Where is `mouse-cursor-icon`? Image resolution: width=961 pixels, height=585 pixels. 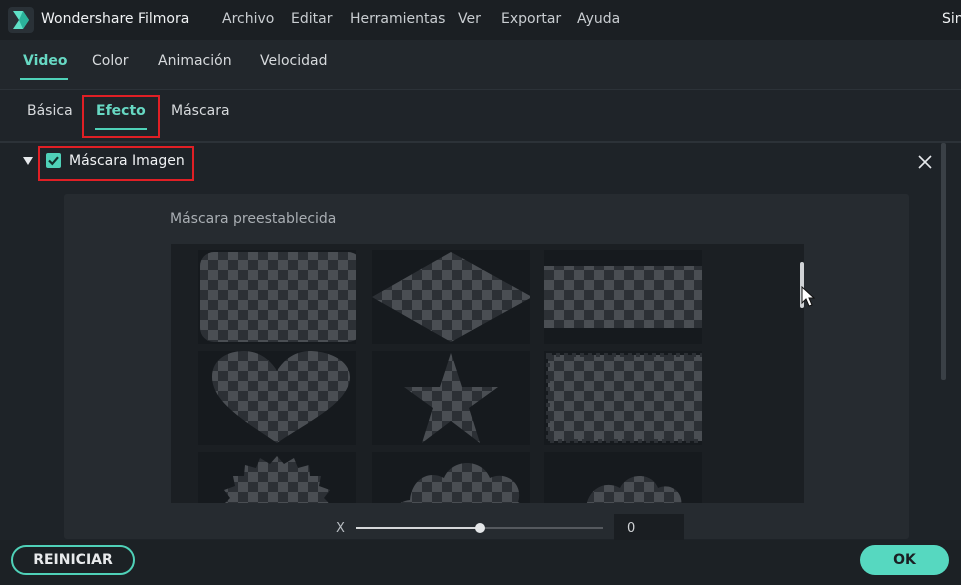
mouse-cursor-icon is located at coordinates (808, 296).